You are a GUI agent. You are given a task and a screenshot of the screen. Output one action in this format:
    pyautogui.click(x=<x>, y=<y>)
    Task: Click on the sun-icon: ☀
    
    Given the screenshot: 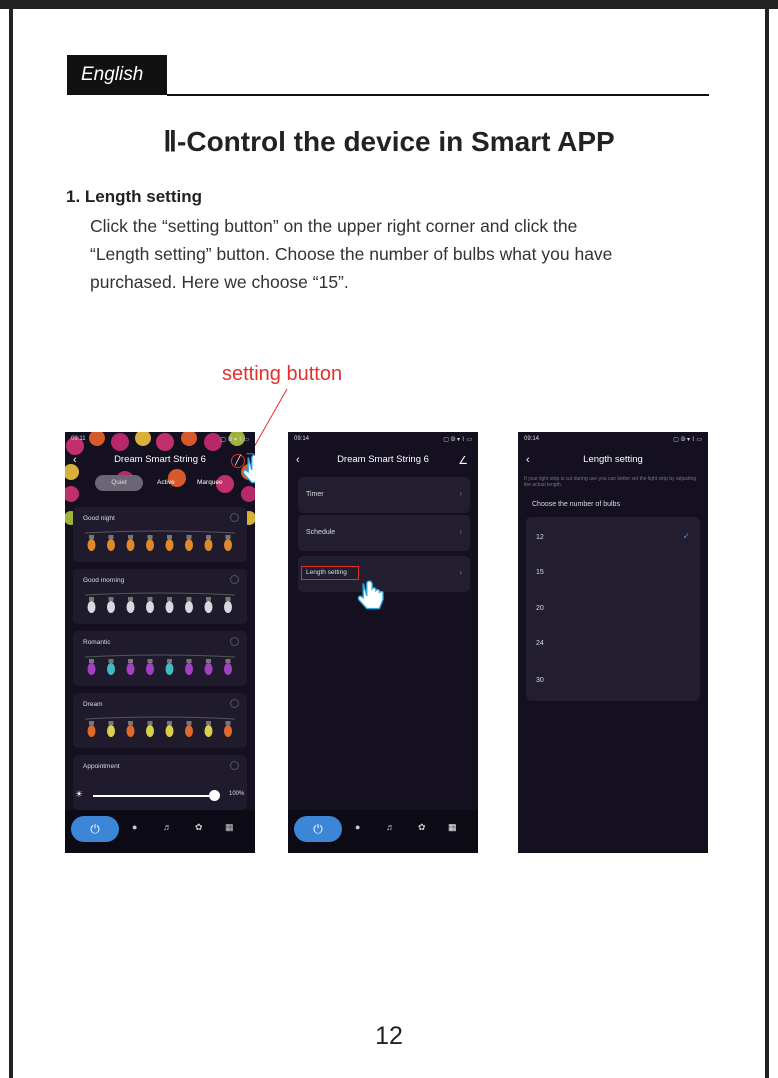 What is the action you would take?
    pyautogui.click(x=79, y=794)
    